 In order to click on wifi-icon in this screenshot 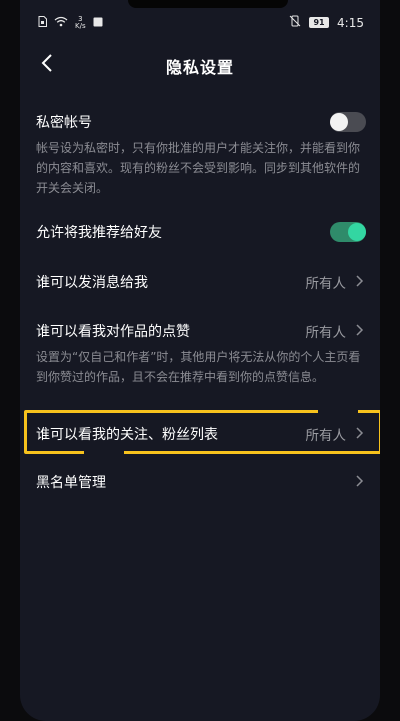, I will do `click(61, 23)`.